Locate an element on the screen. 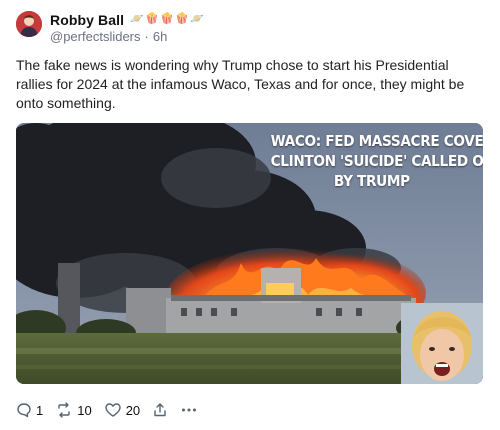 This screenshot has height=430, width=500. reply-button: 1 is located at coordinates (29, 410).